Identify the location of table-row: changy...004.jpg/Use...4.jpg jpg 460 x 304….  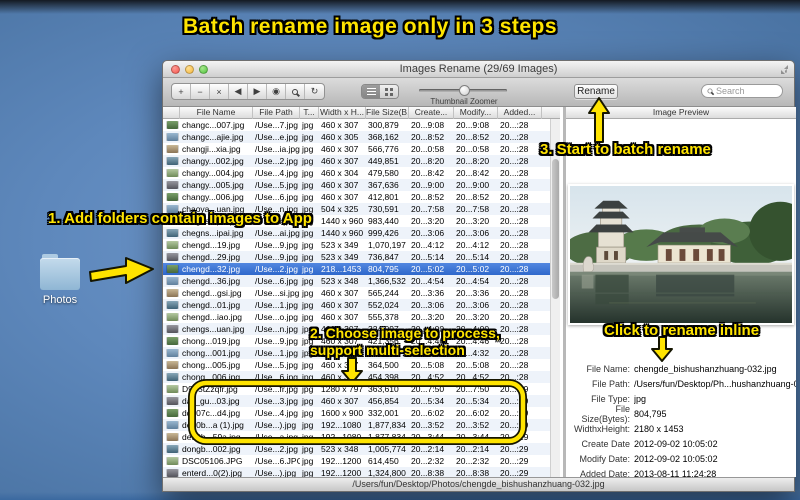
(356, 173).